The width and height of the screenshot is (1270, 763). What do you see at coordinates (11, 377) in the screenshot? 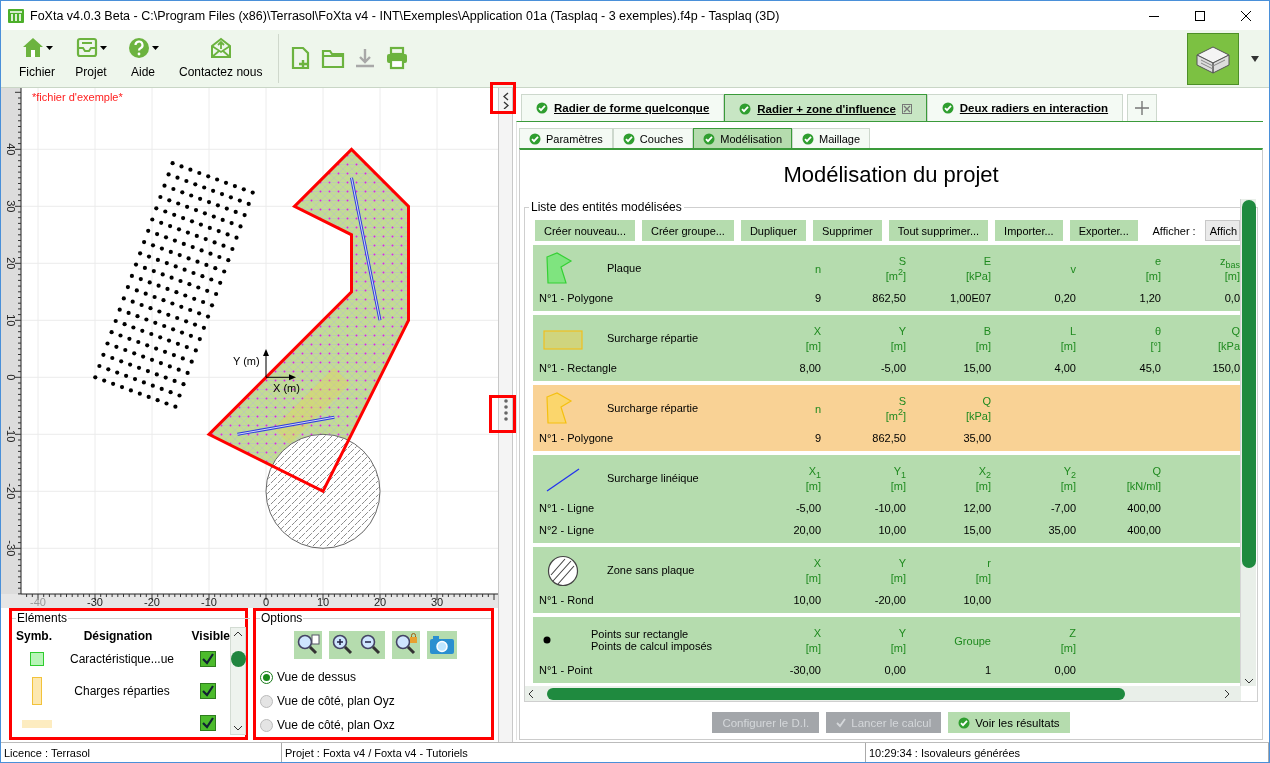
I see `axis-tick-label: 0` at bounding box center [11, 377].